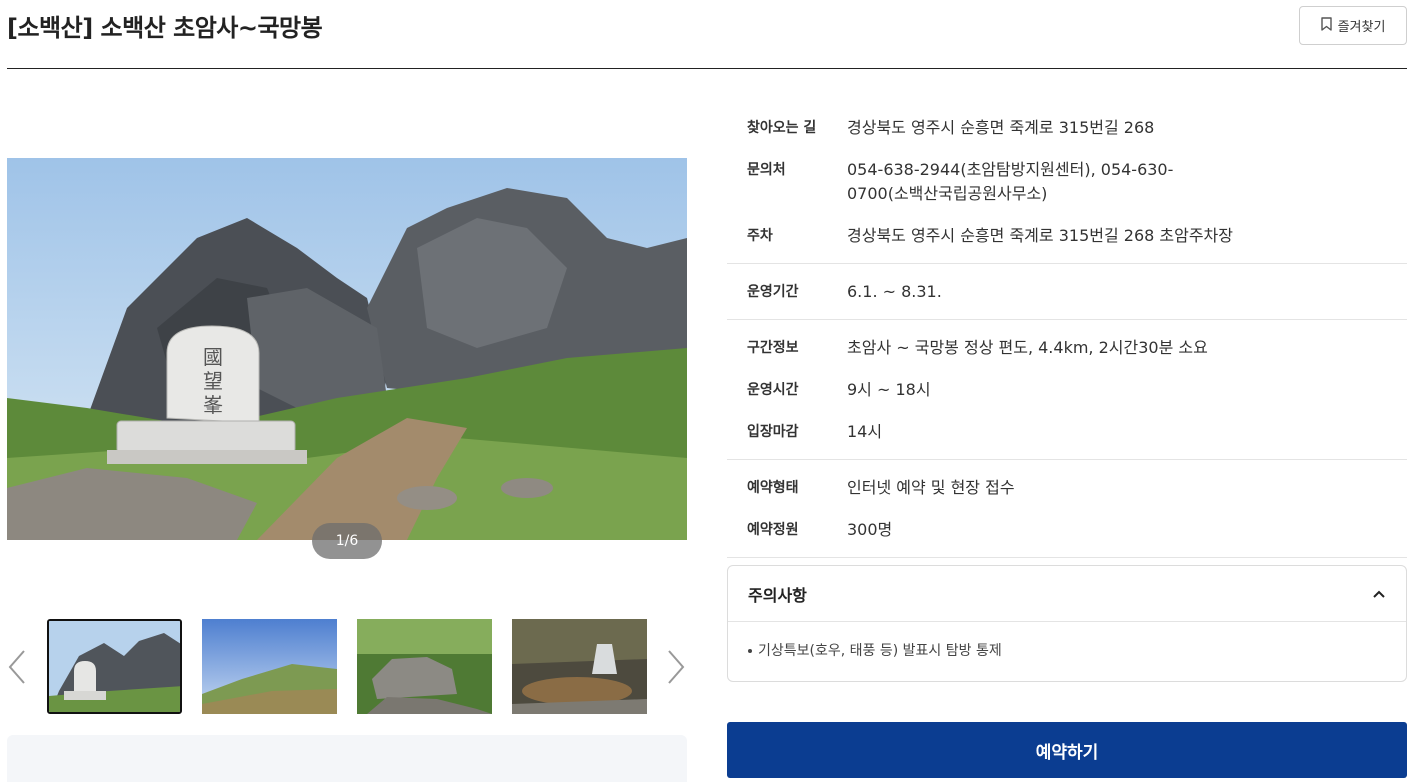  I want to click on info-value: 인터넷 예약 및 현장 접수, so click(931, 487).